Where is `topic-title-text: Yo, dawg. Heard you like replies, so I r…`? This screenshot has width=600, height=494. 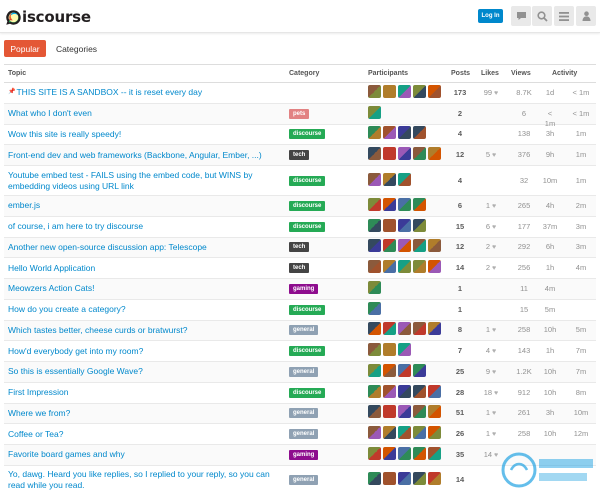 topic-title-text: Yo, dawg. Heard you like replies, so I r… is located at coordinates (144, 480).